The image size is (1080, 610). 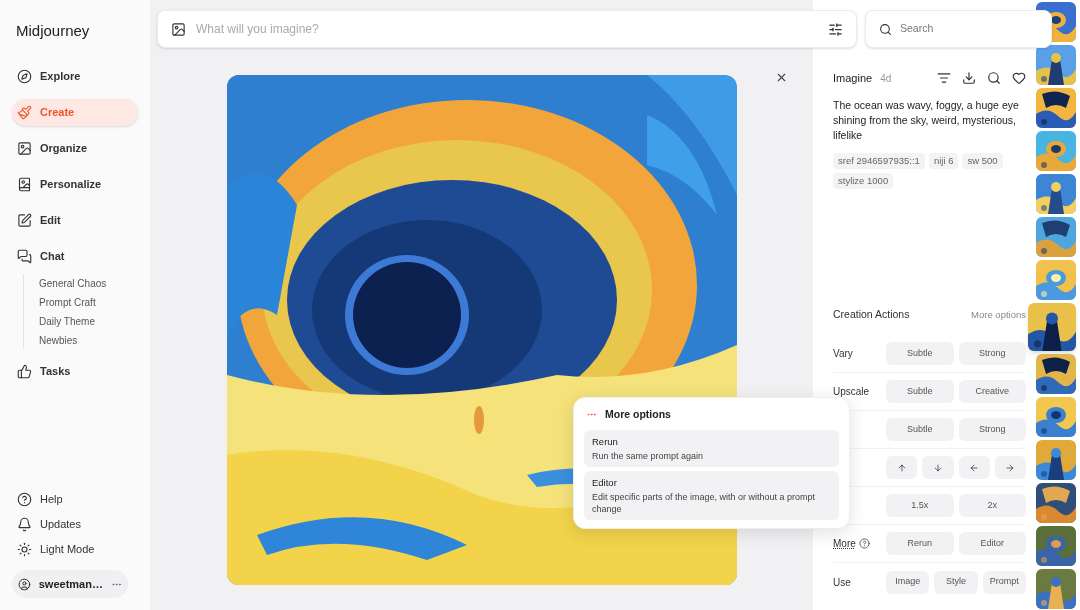 I want to click on nav-item: Edit, so click(x=75, y=220).